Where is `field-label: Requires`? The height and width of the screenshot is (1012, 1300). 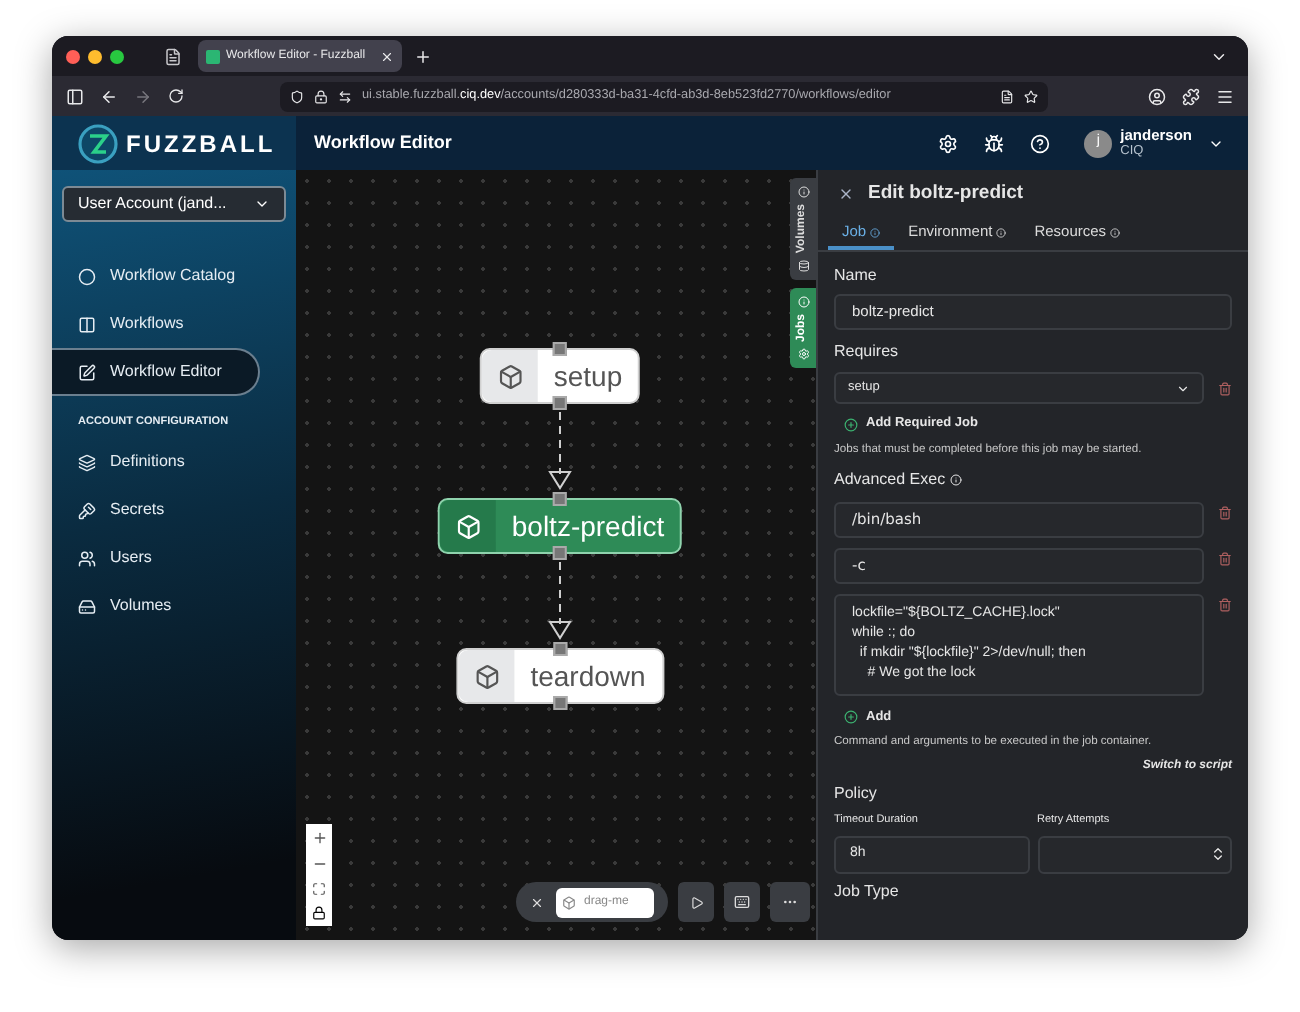 field-label: Requires is located at coordinates (867, 352).